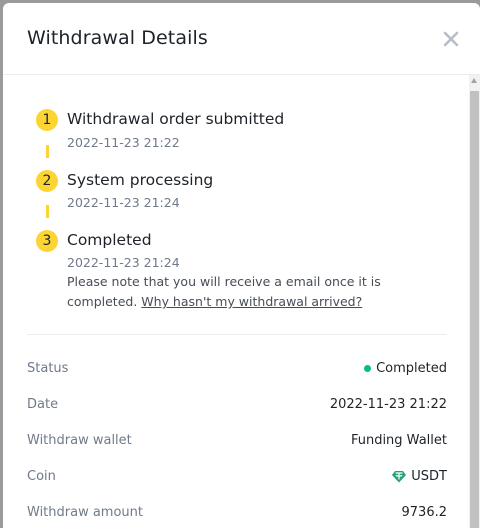 This screenshot has height=528, width=480. What do you see at coordinates (176, 119) in the screenshot?
I see `step-title: Withdrawal order submitted` at bounding box center [176, 119].